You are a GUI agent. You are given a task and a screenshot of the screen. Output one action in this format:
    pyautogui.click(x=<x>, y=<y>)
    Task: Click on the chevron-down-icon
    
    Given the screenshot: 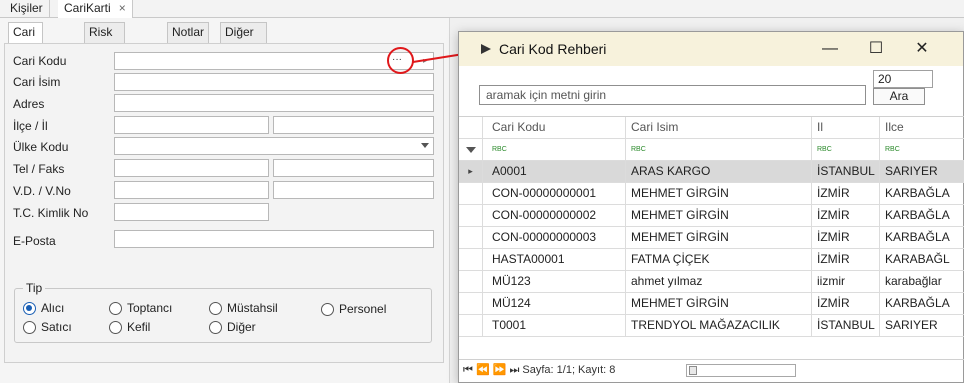 What is the action you would take?
    pyautogui.click(x=425, y=145)
    